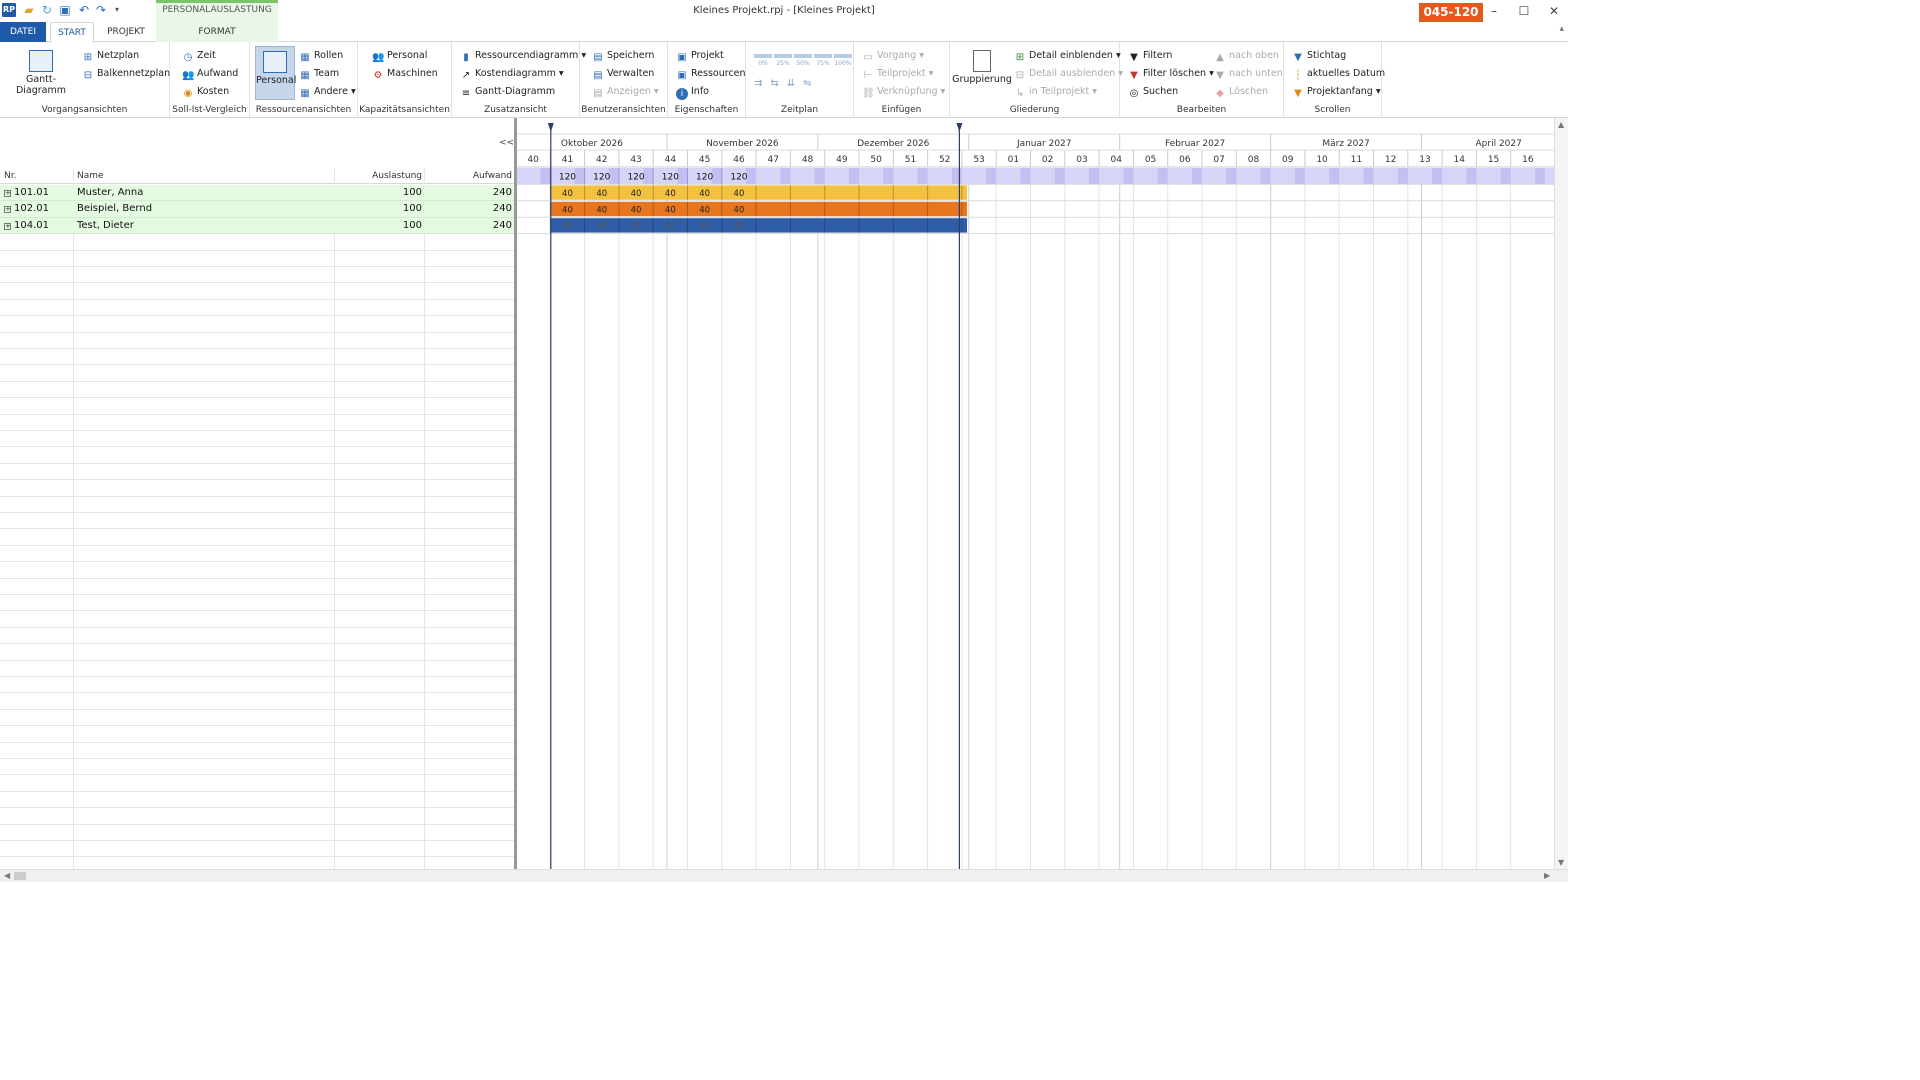 Image resolution: width=1920 pixels, height=1080 pixels. I want to click on insert-teilprojekt-button: ⊢ Teilprojekt ▾, so click(898, 74).